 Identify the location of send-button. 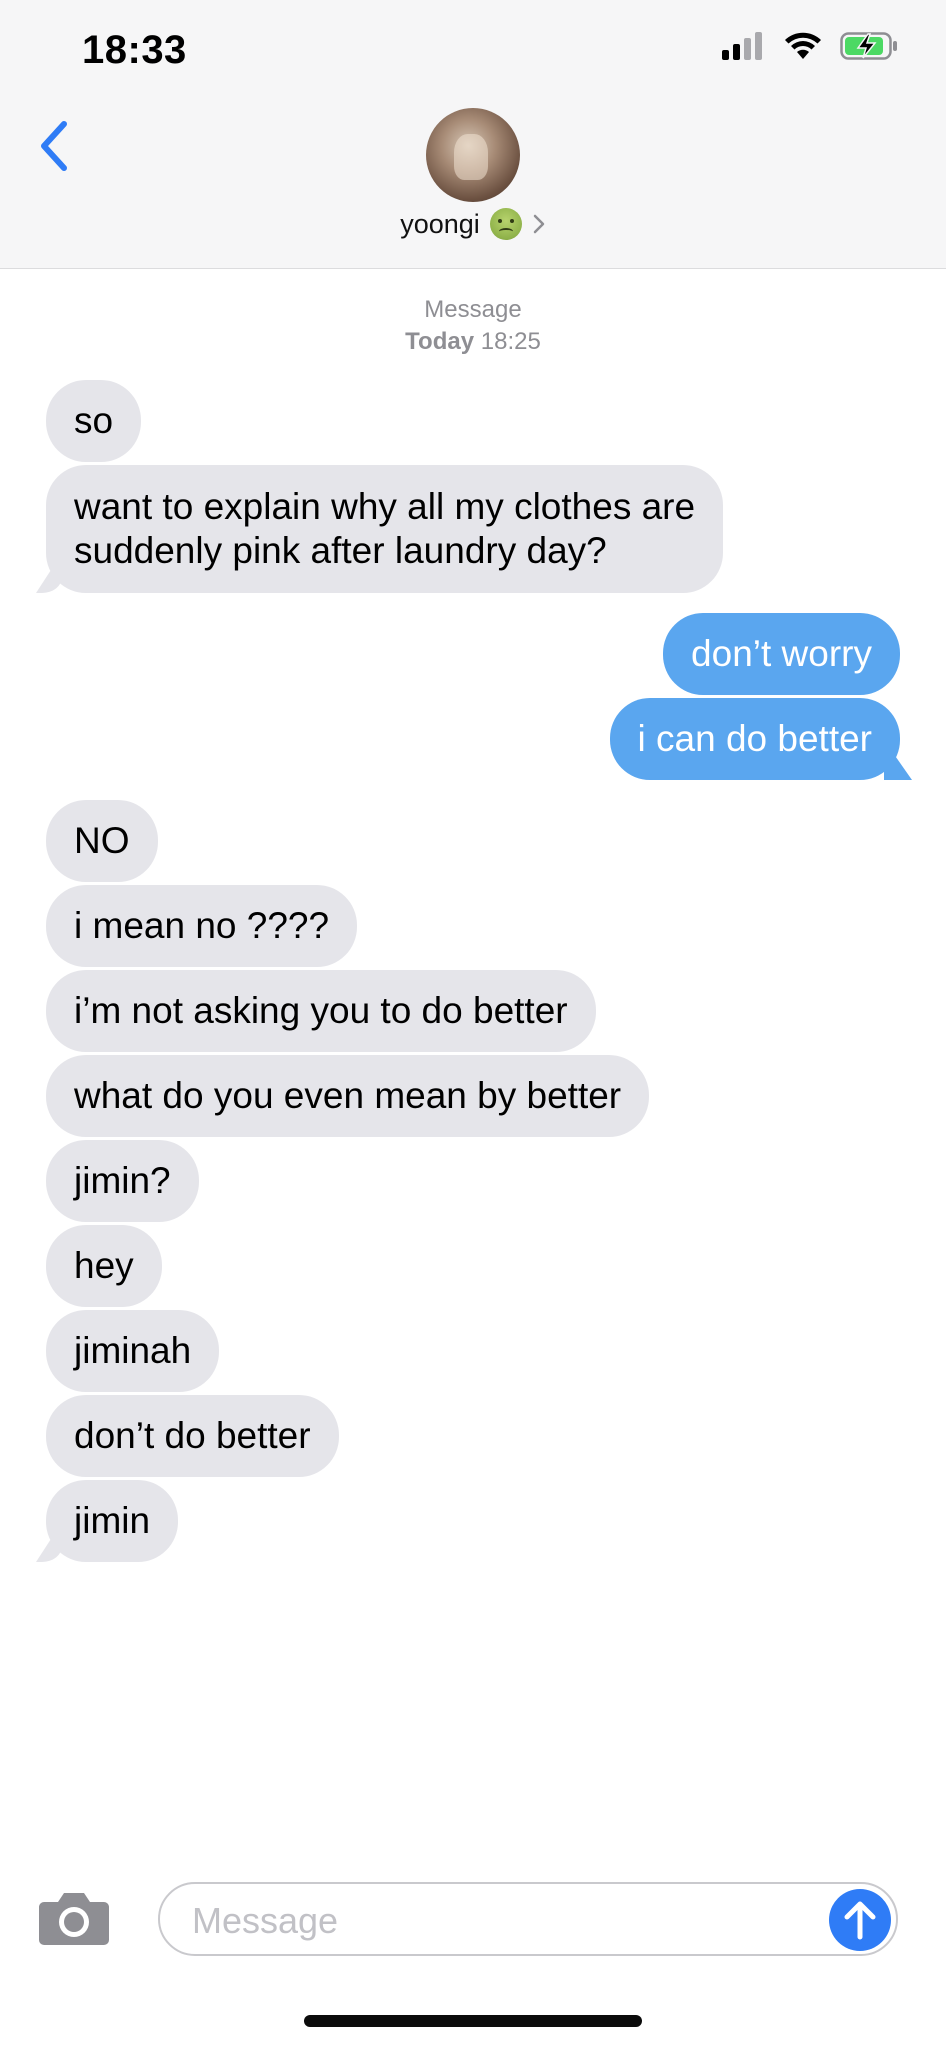
(860, 1920).